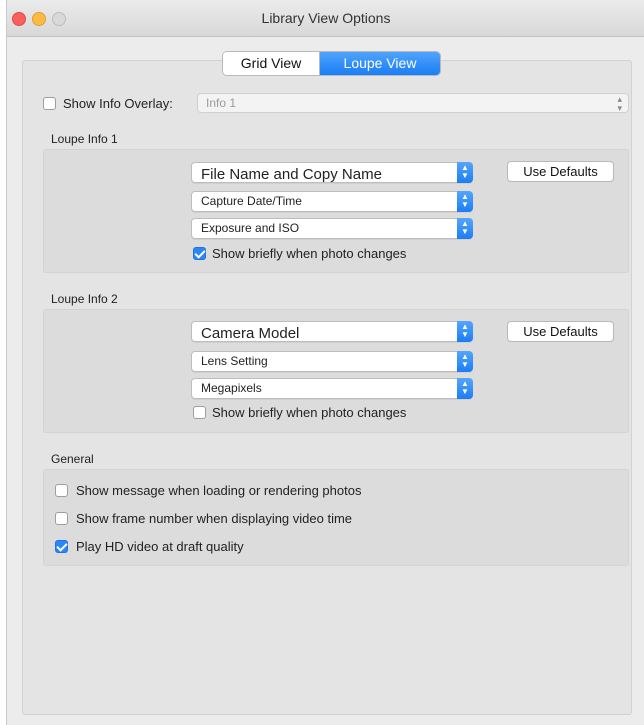  Describe the element at coordinates (84, 299) in the screenshot. I see `loupe-info-2-heading: Loupe Info 2` at that location.